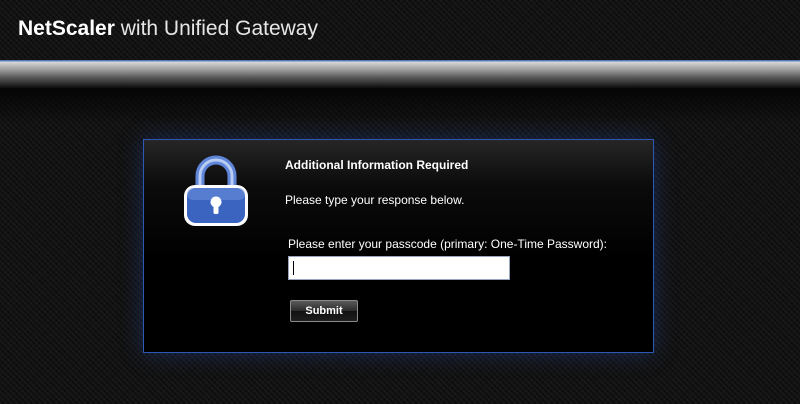  Describe the element at coordinates (399, 268) in the screenshot. I see `passcode-input` at that location.